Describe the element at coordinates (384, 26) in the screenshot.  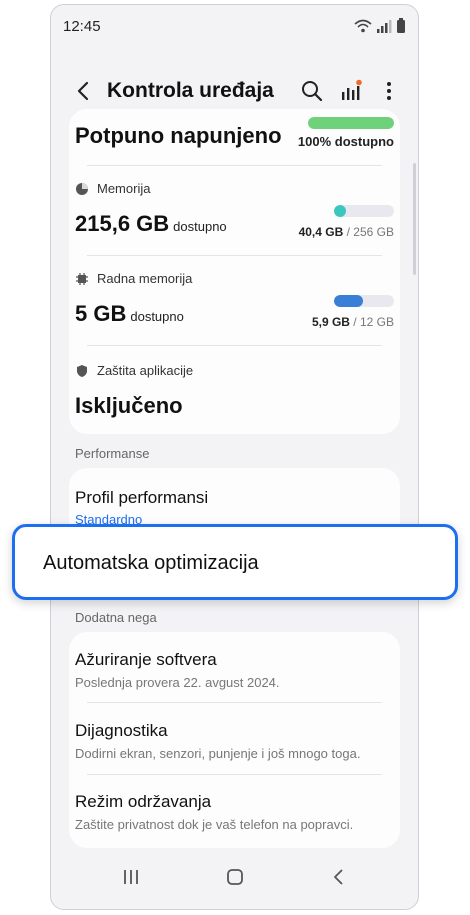
I see `signal-icon` at that location.